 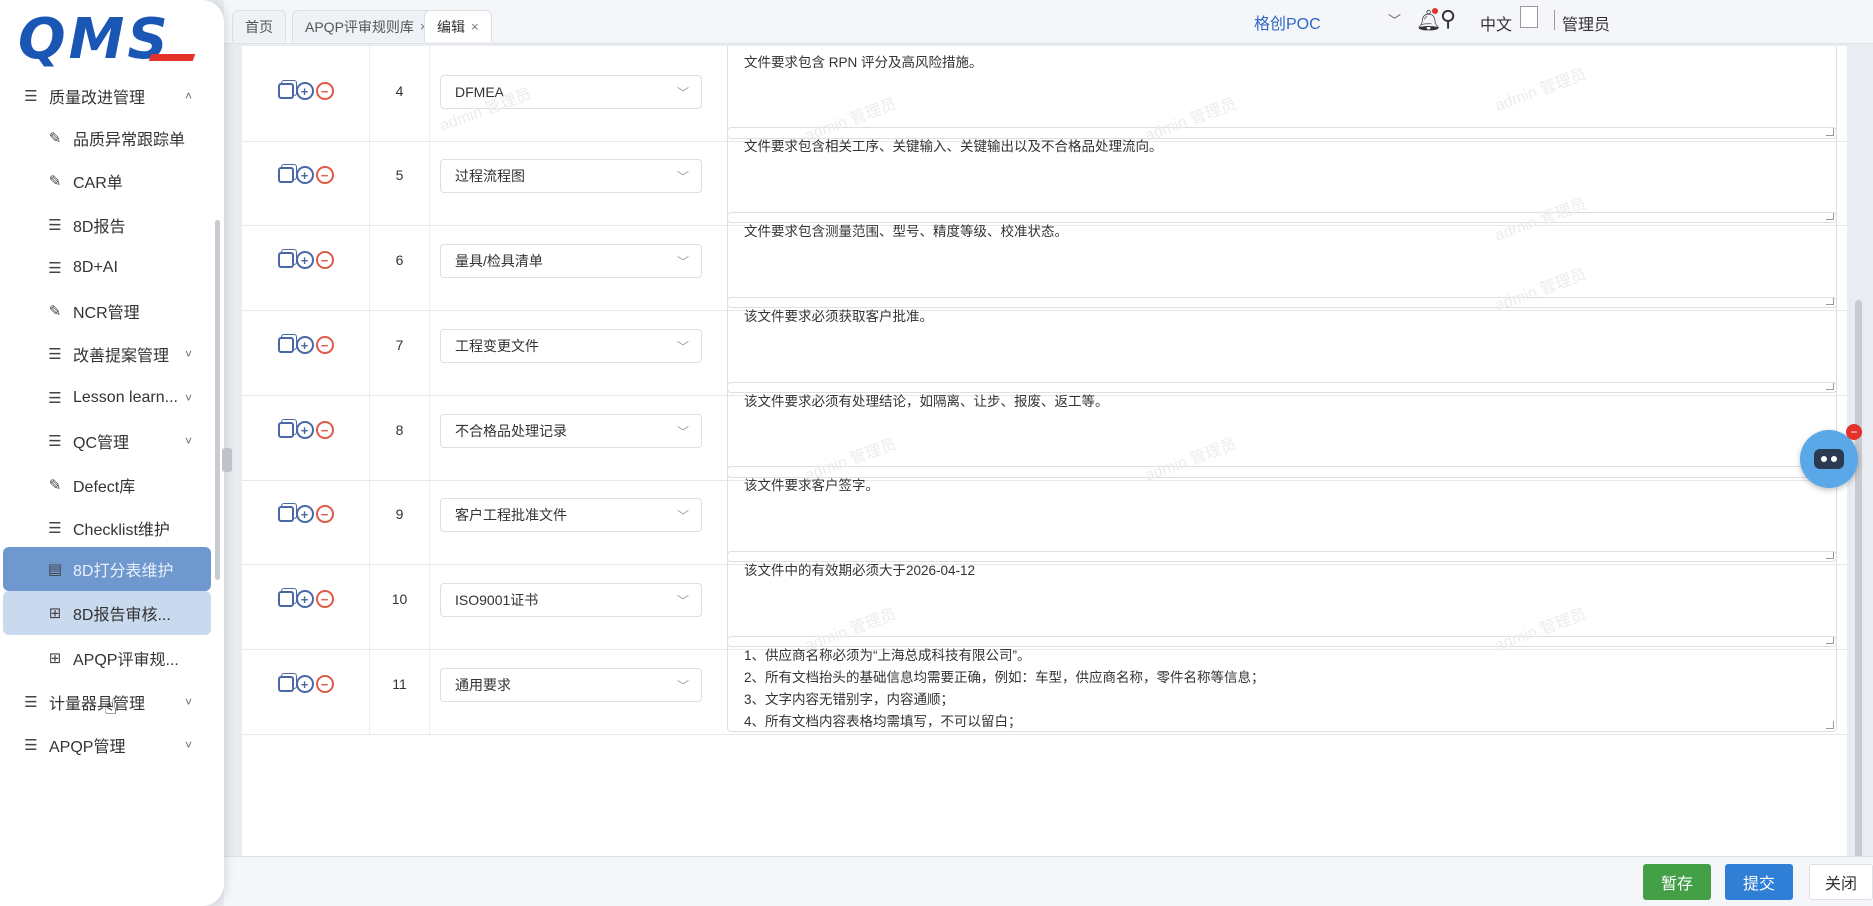 What do you see at coordinates (1282, 175) in the screenshot?
I see `requirement-textarea: 文件要求包含相关工序、关键输入、关键输出以及不合格品处理流向。` at bounding box center [1282, 175].